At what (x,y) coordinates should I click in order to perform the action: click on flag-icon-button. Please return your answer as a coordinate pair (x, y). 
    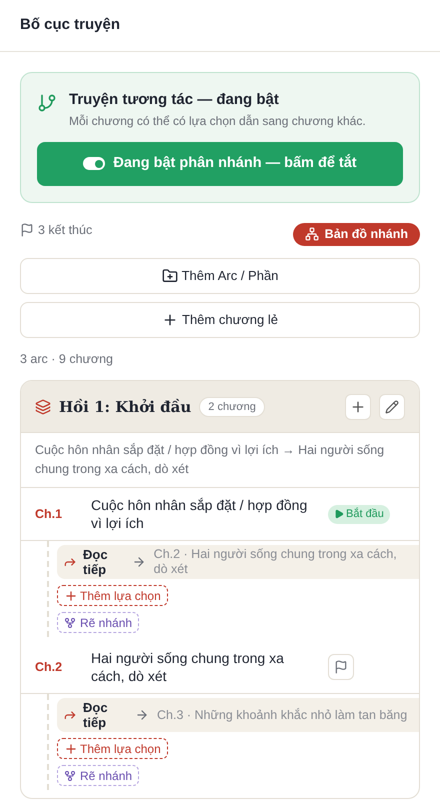
    Looking at the image, I should click on (341, 667).